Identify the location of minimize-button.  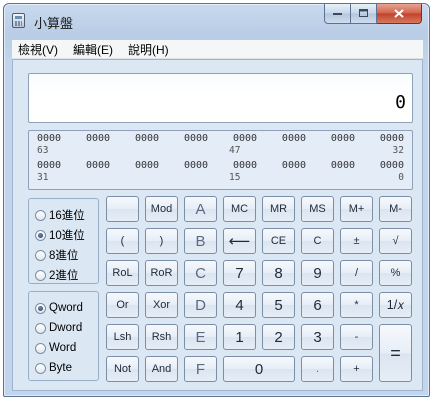
(337, 14).